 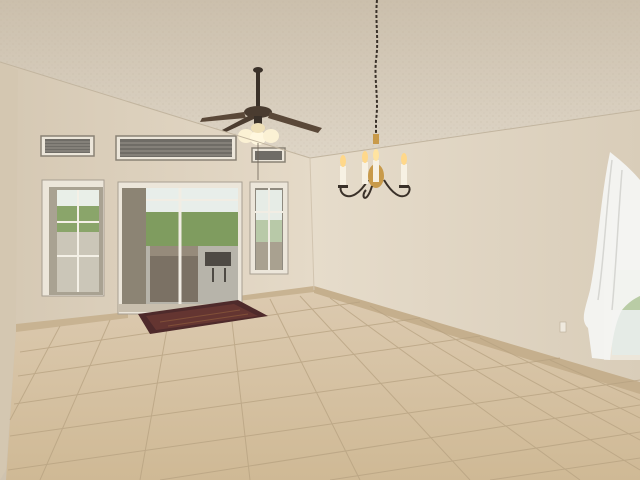 What do you see at coordinates (269, 228) in the screenshot?
I see `back-right-window` at bounding box center [269, 228].